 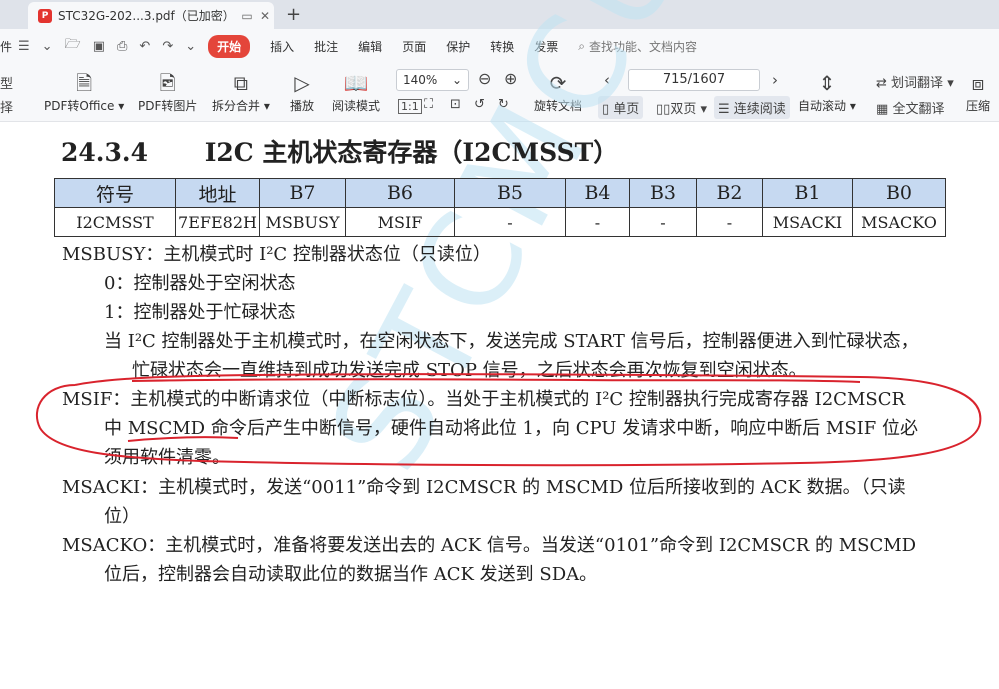 What do you see at coordinates (752, 107) in the screenshot?
I see `continuous-read-button: ☰ 连续阅读` at bounding box center [752, 107].